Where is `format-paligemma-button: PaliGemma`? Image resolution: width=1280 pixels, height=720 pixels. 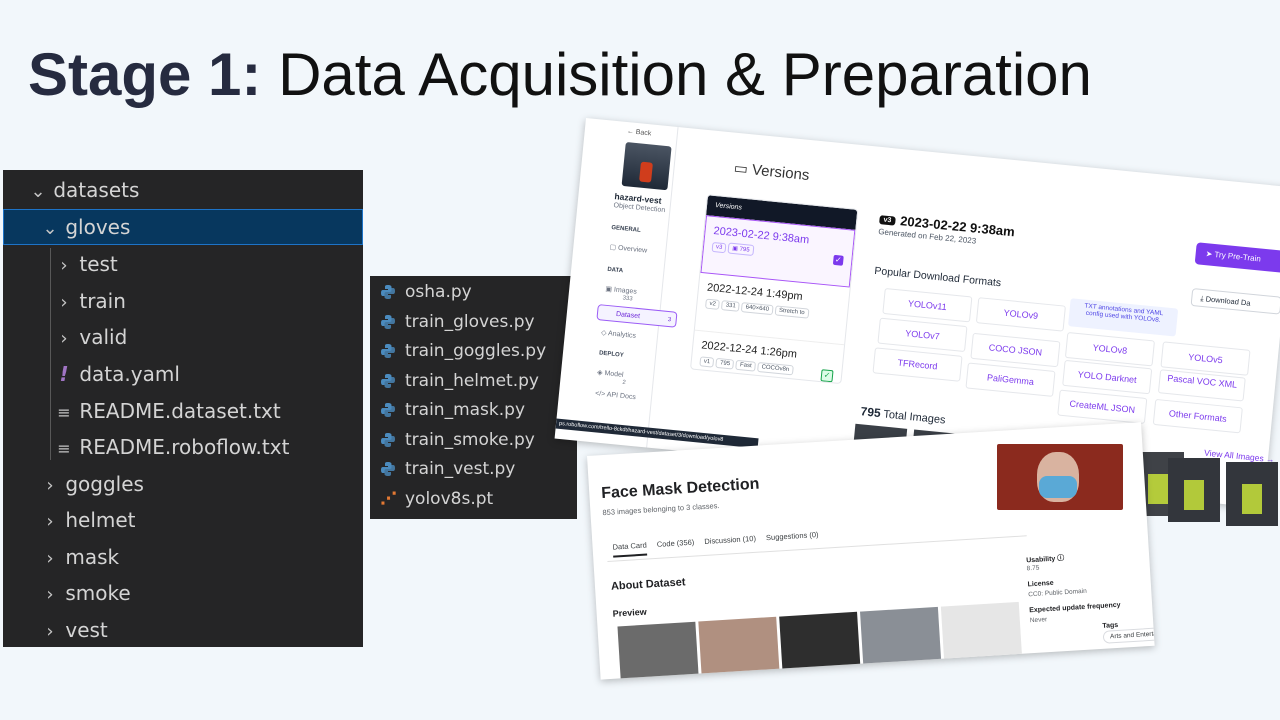
format-paligemma-button: PaliGemma is located at coordinates (1010, 379).